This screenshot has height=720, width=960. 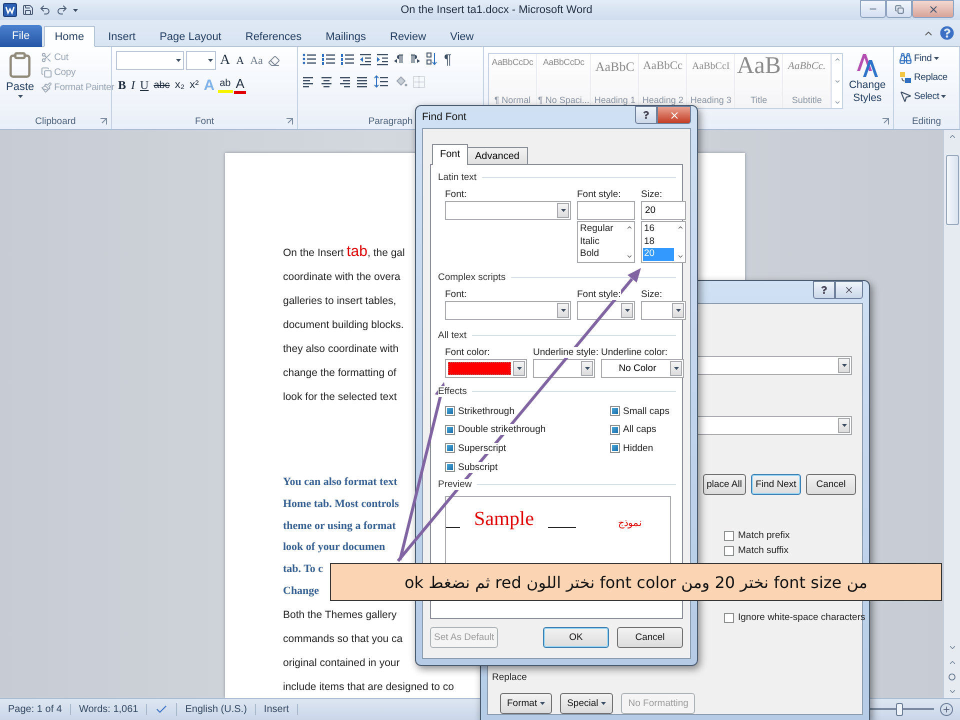 I want to click on change-styles-icon, so click(x=867, y=65).